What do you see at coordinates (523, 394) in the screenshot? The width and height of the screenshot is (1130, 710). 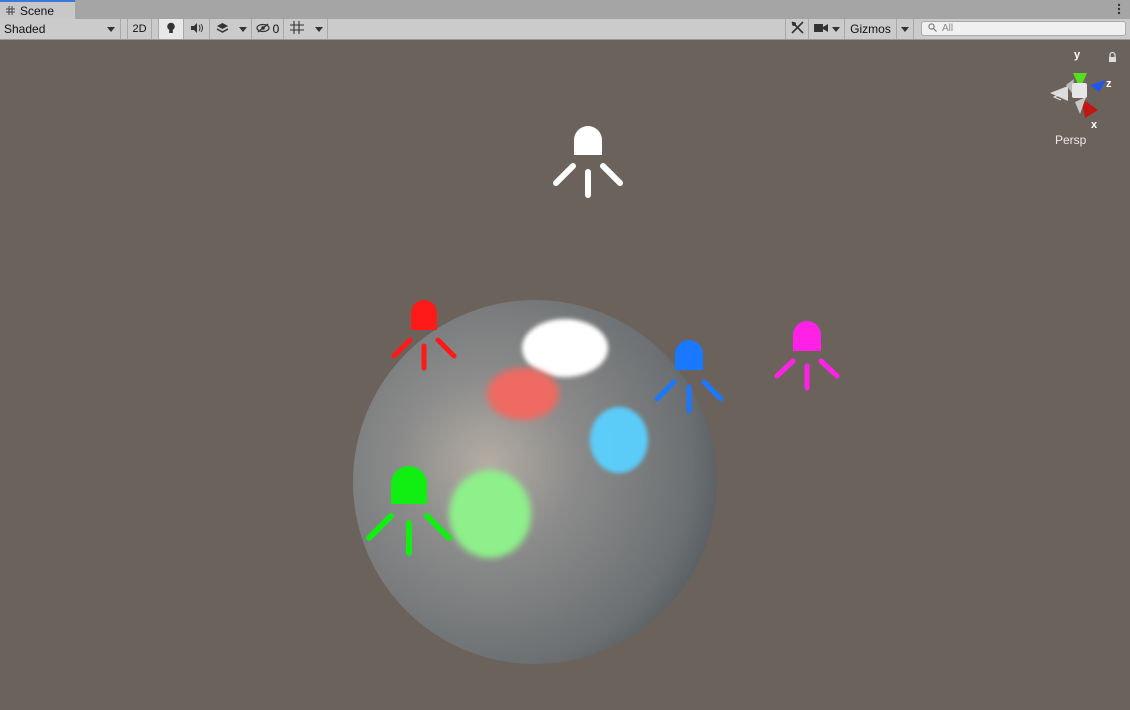 I see `specular-red` at bounding box center [523, 394].